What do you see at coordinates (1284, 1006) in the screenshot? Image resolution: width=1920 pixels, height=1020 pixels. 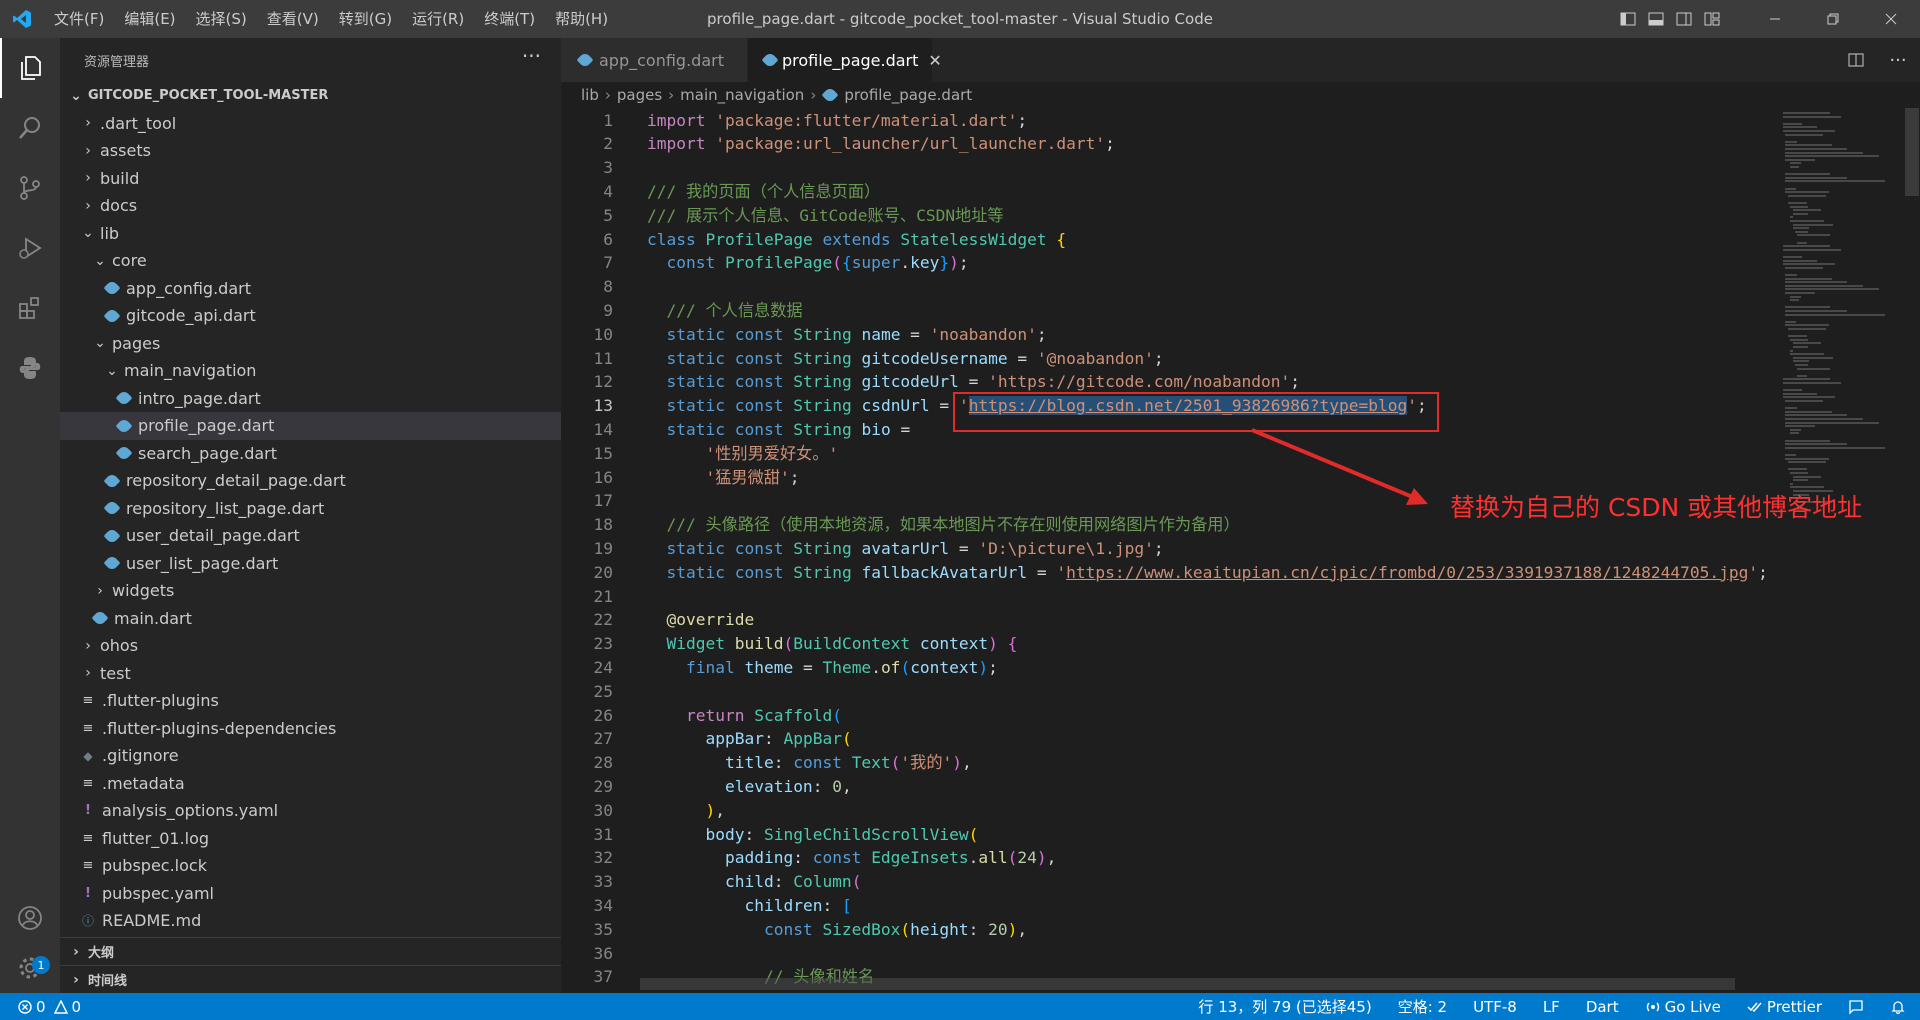 I see `cursor-position: 行 13，列 79 (已选择45)` at bounding box center [1284, 1006].